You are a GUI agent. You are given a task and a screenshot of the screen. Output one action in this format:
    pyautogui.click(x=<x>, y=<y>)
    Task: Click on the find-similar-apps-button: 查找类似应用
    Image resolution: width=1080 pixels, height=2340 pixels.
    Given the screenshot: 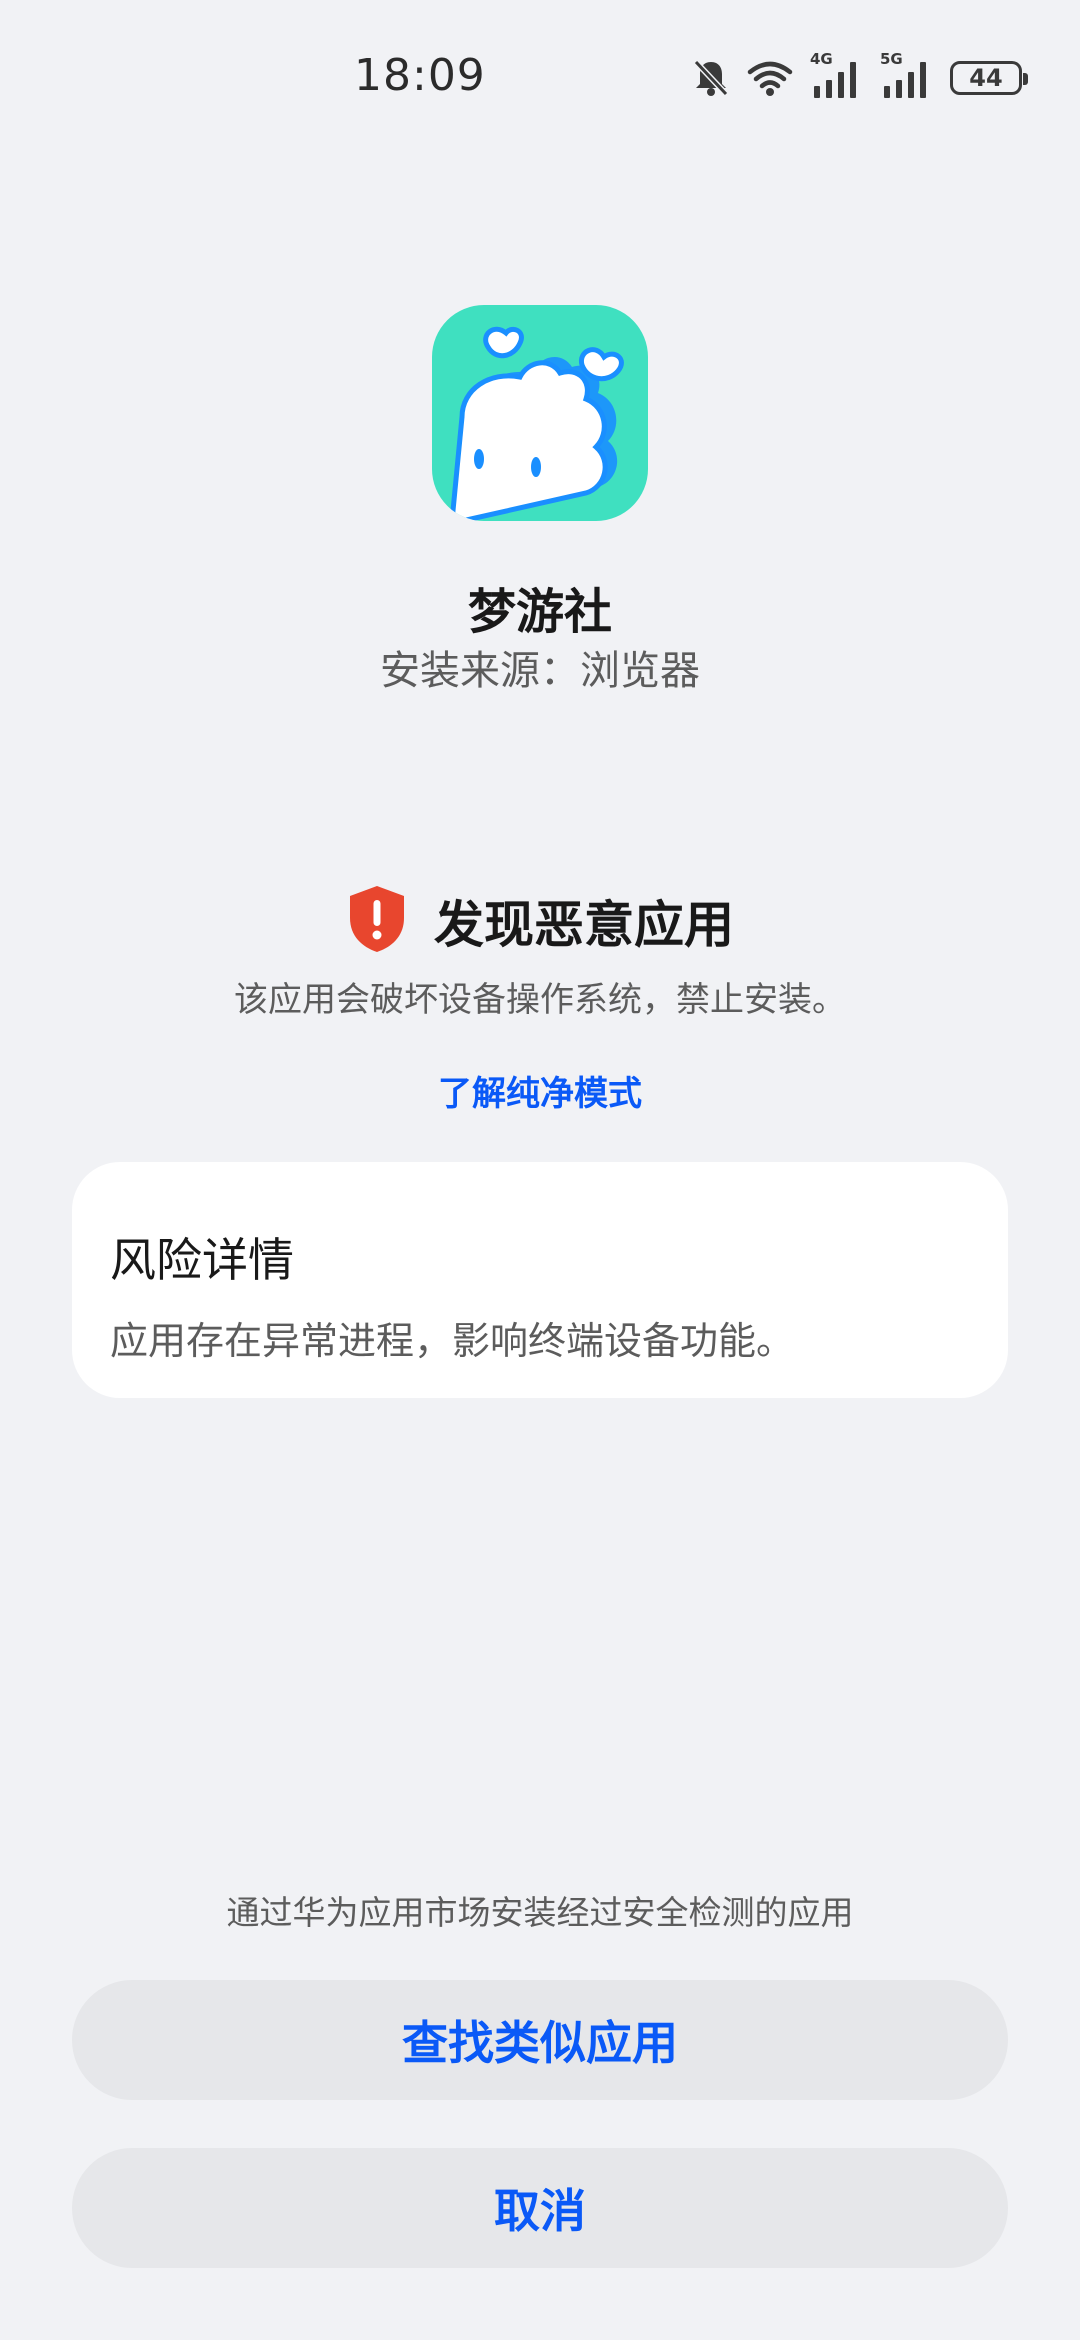 What is the action you would take?
    pyautogui.click(x=540, y=2040)
    